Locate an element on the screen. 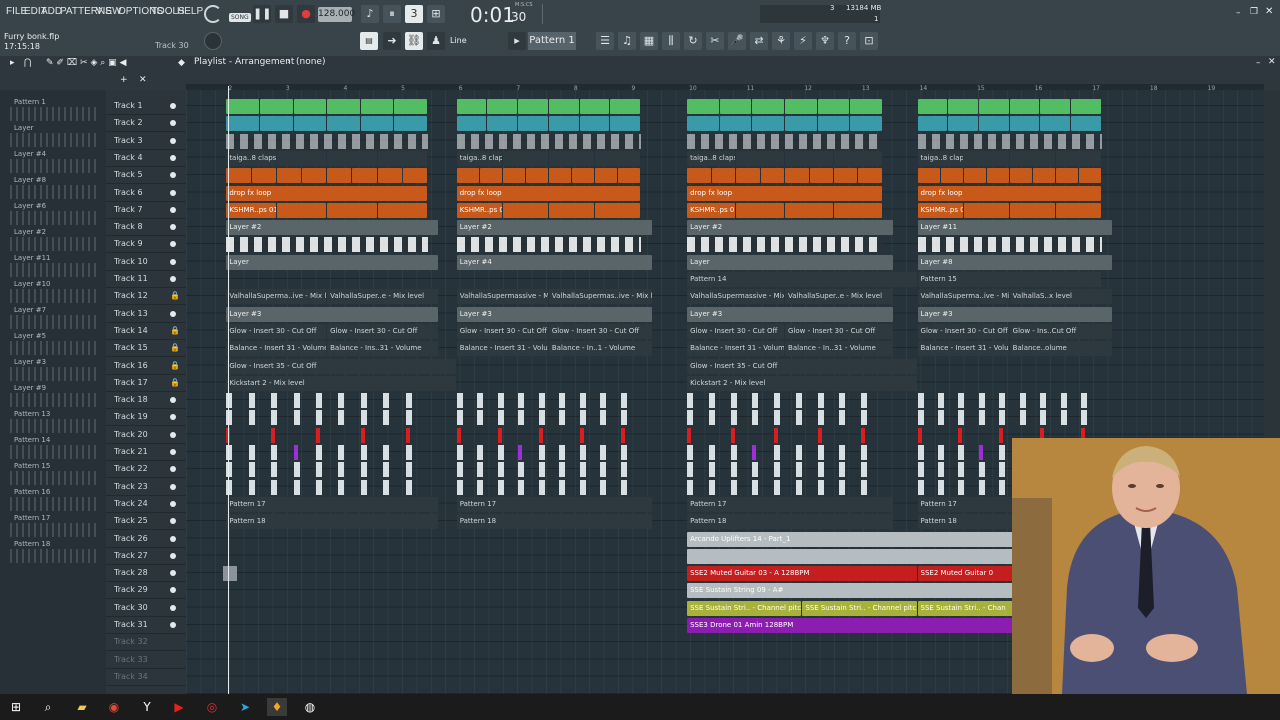 The height and width of the screenshot is (720, 1280). obs-icon: ◍ is located at coordinates (310, 707).